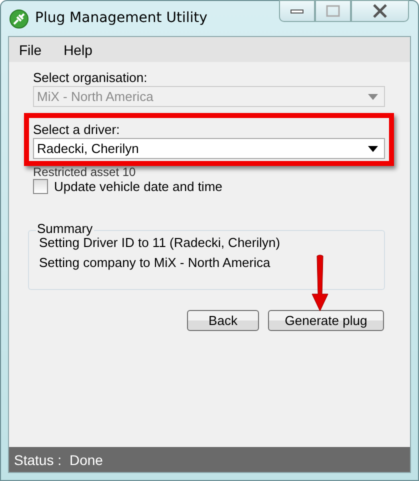 This screenshot has height=481, width=419. I want to click on field-label: Select organisation:, so click(90, 77).